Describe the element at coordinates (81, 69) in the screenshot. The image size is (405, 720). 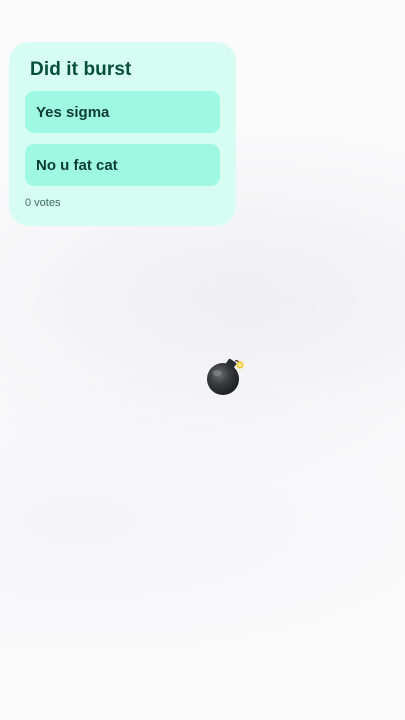
I see `poll-title: Did it burst` at that location.